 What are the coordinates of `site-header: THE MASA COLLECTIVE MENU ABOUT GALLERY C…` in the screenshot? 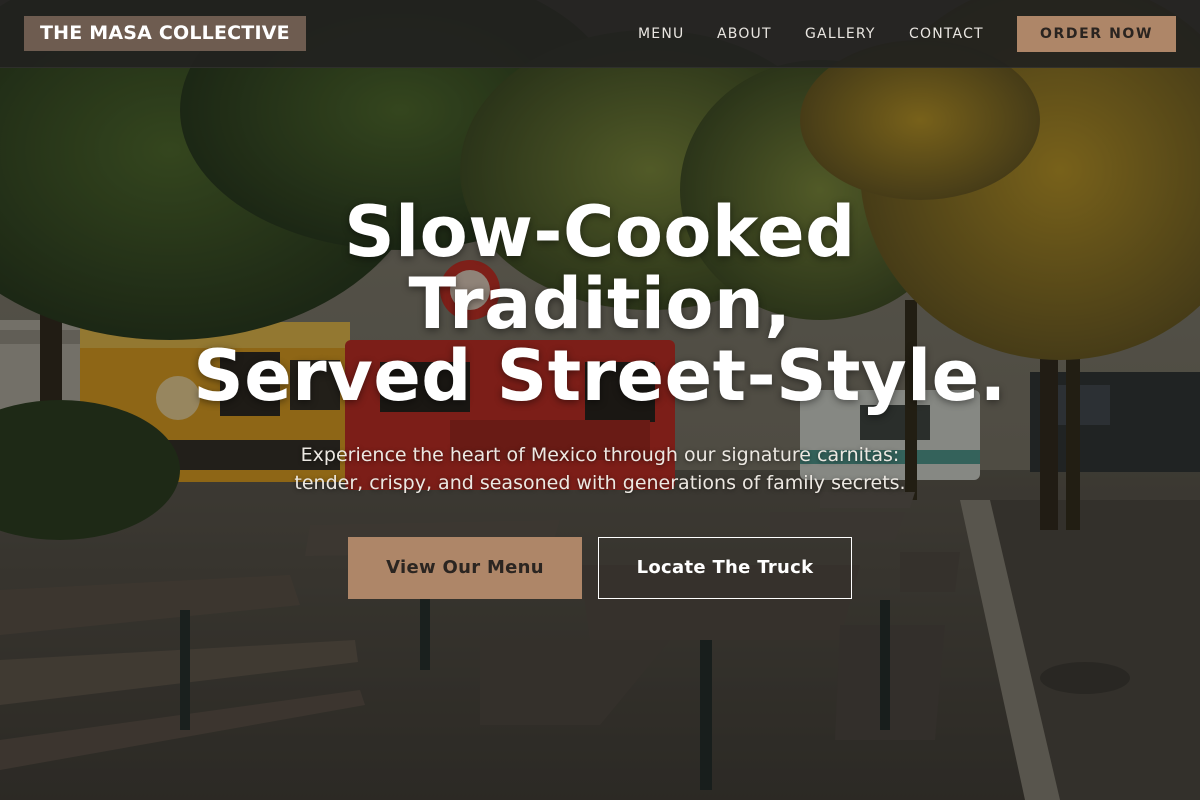 It's located at (600, 34).